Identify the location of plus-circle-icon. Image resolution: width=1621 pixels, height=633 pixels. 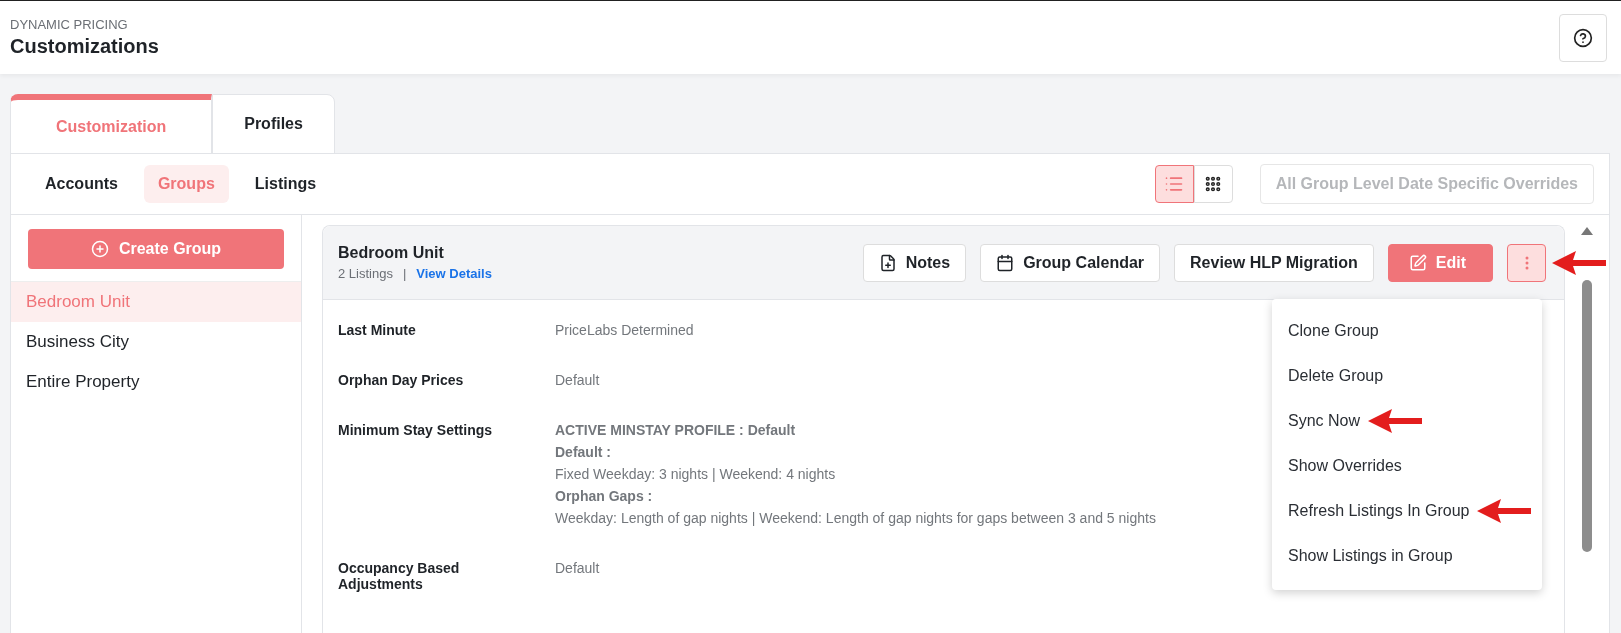
(99, 249).